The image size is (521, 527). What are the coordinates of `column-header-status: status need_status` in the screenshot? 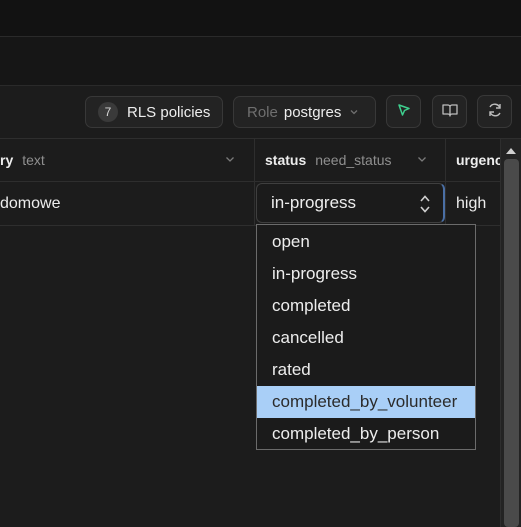 It's located at (328, 160).